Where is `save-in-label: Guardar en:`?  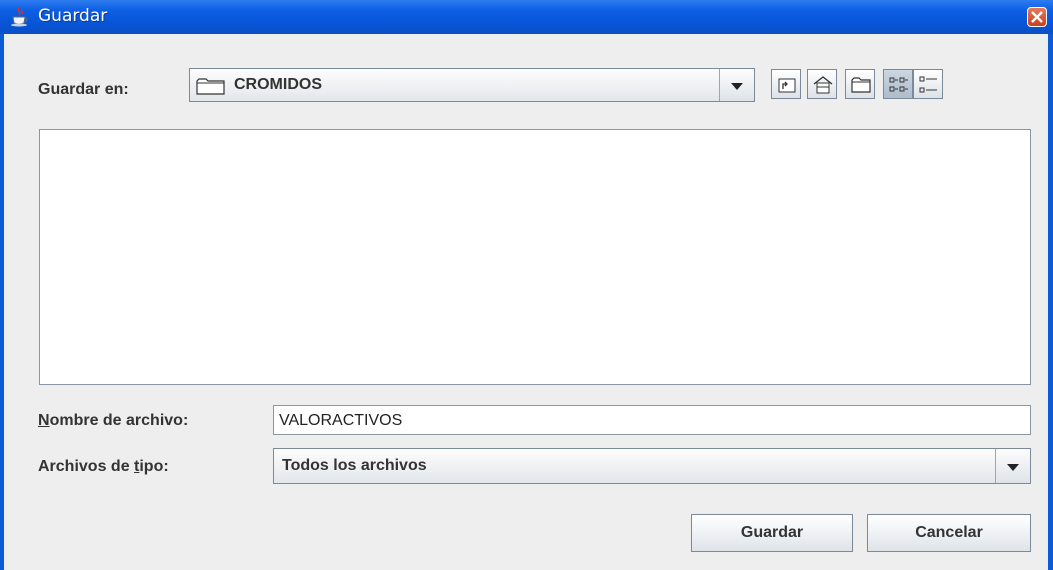 save-in-label: Guardar en: is located at coordinates (83, 89).